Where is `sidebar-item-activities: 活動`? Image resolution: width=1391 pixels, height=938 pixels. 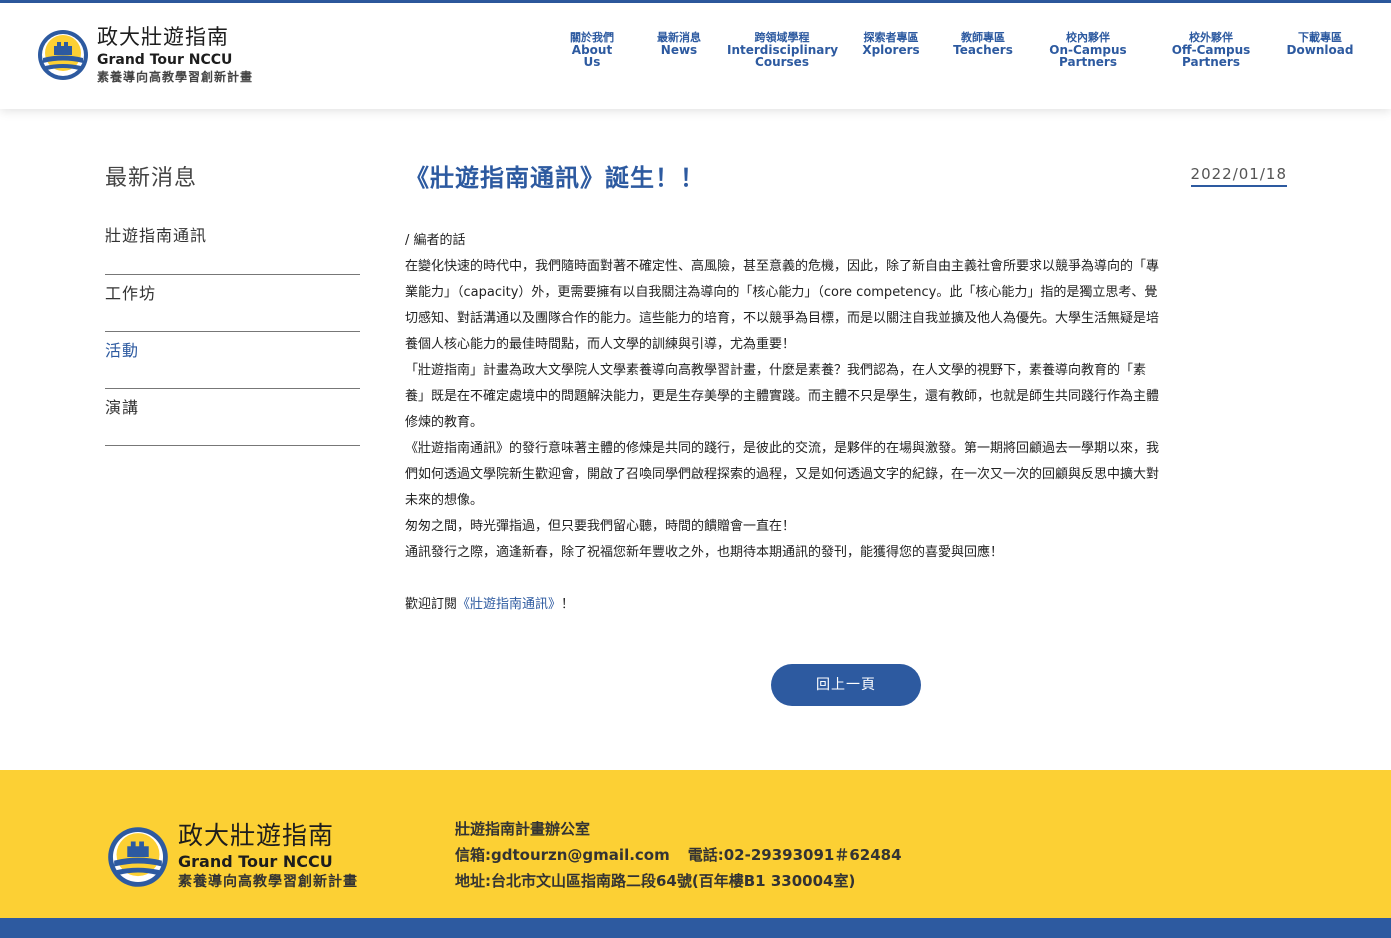
sidebar-item-activities: 活動 is located at coordinates (232, 360).